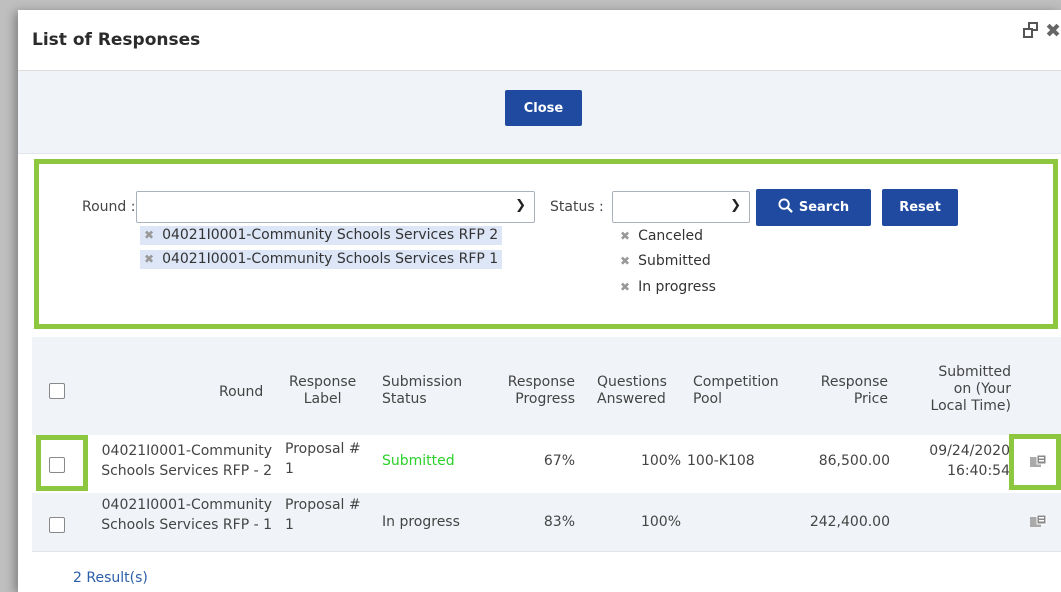  I want to click on close-window-icon: ✖, so click(1053, 31).